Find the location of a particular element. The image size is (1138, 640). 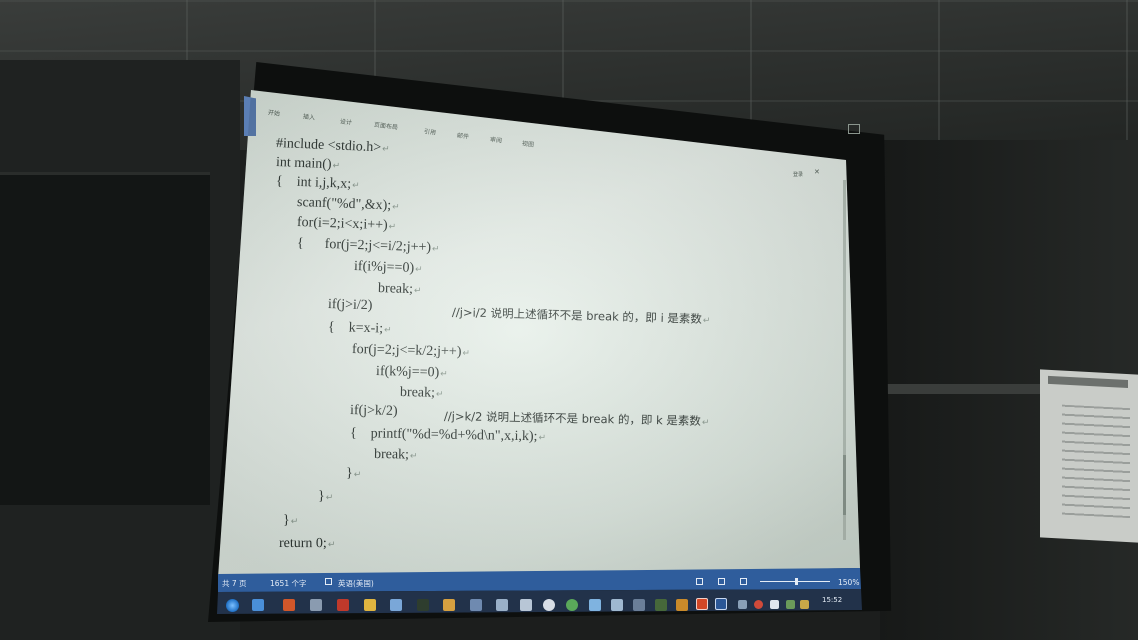

language-indicator: 英语(美国) is located at coordinates (356, 583).